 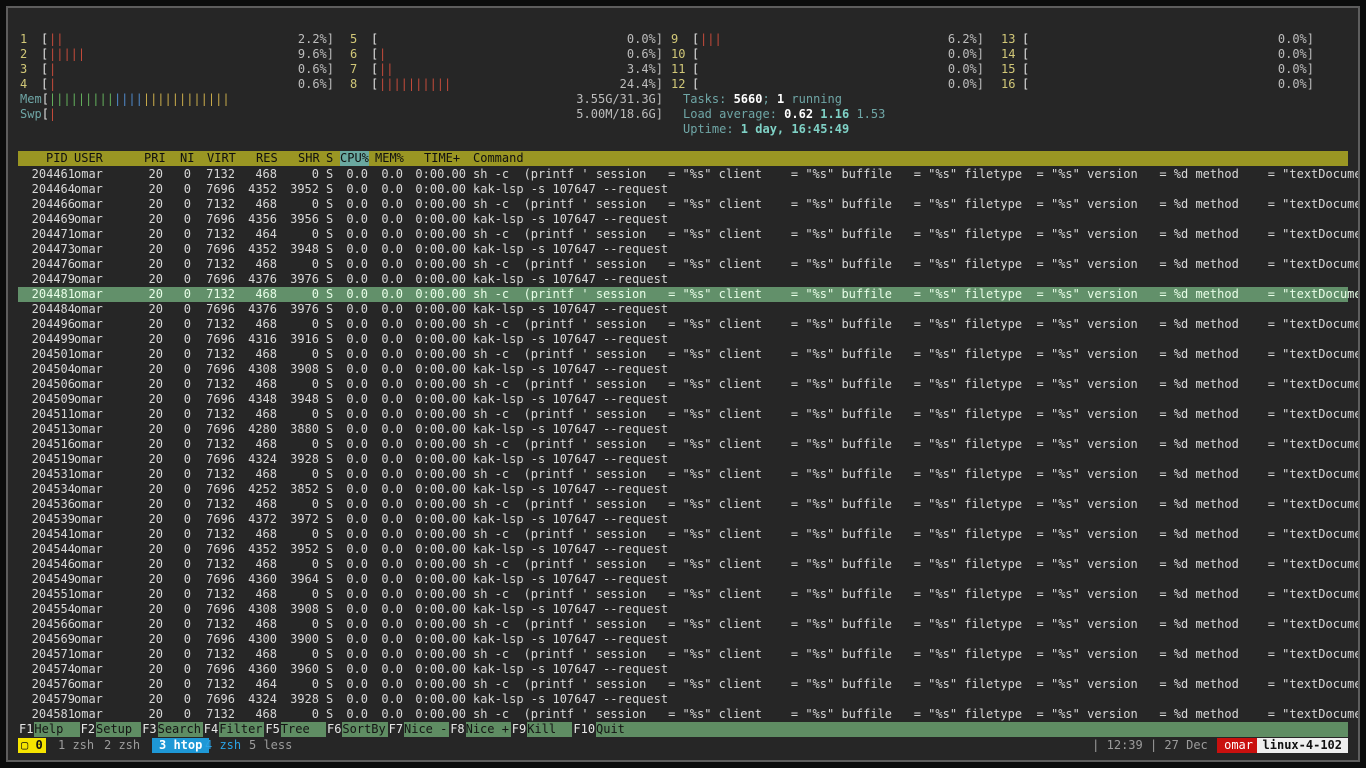 I want to click on cell-pid: 204551, so click(x=53, y=594).